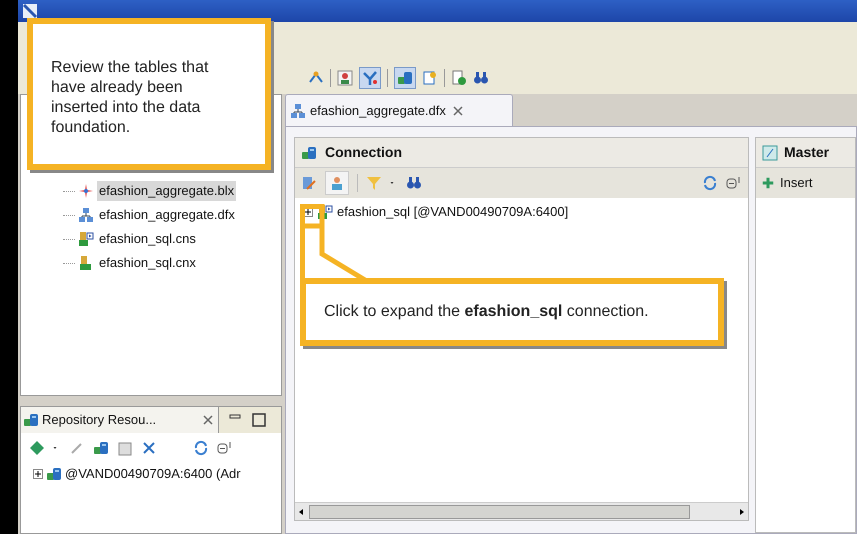 The width and height of the screenshot is (857, 534). Describe the element at coordinates (259, 420) in the screenshot. I see `maximize-icon` at that location.